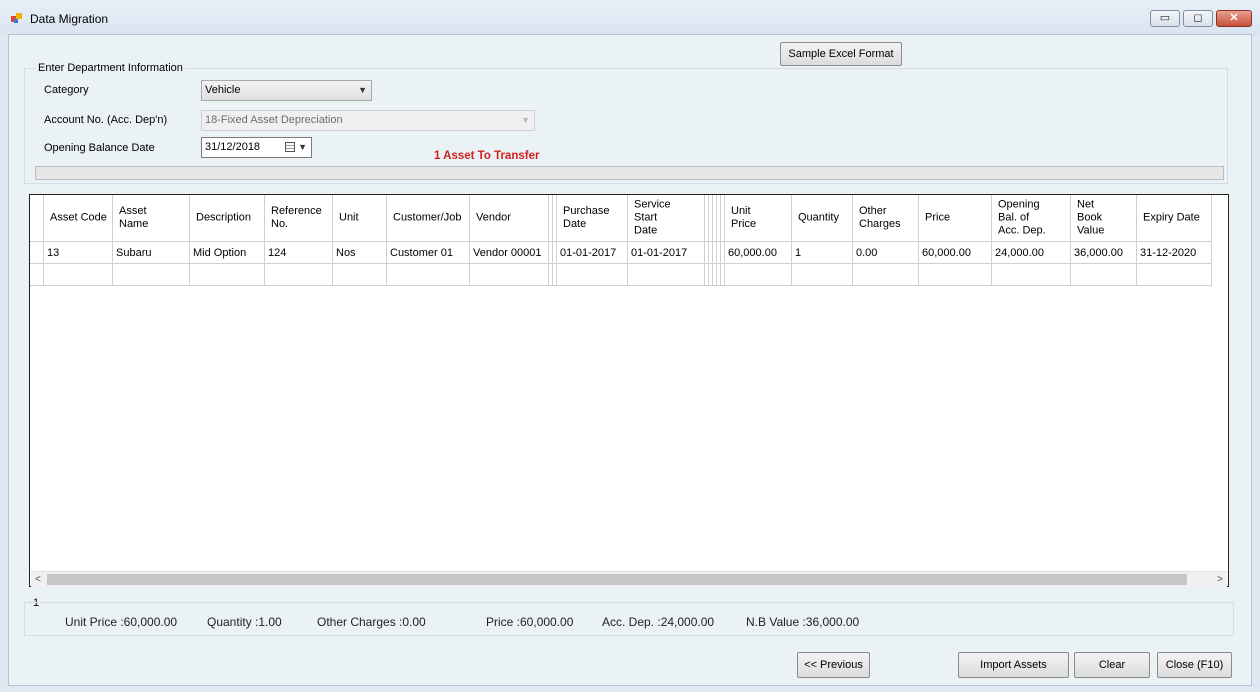 Image resolution: width=1260 pixels, height=692 pixels. What do you see at coordinates (371, 622) in the screenshot?
I see `other-charges-summary: Other Charges :0.00` at bounding box center [371, 622].